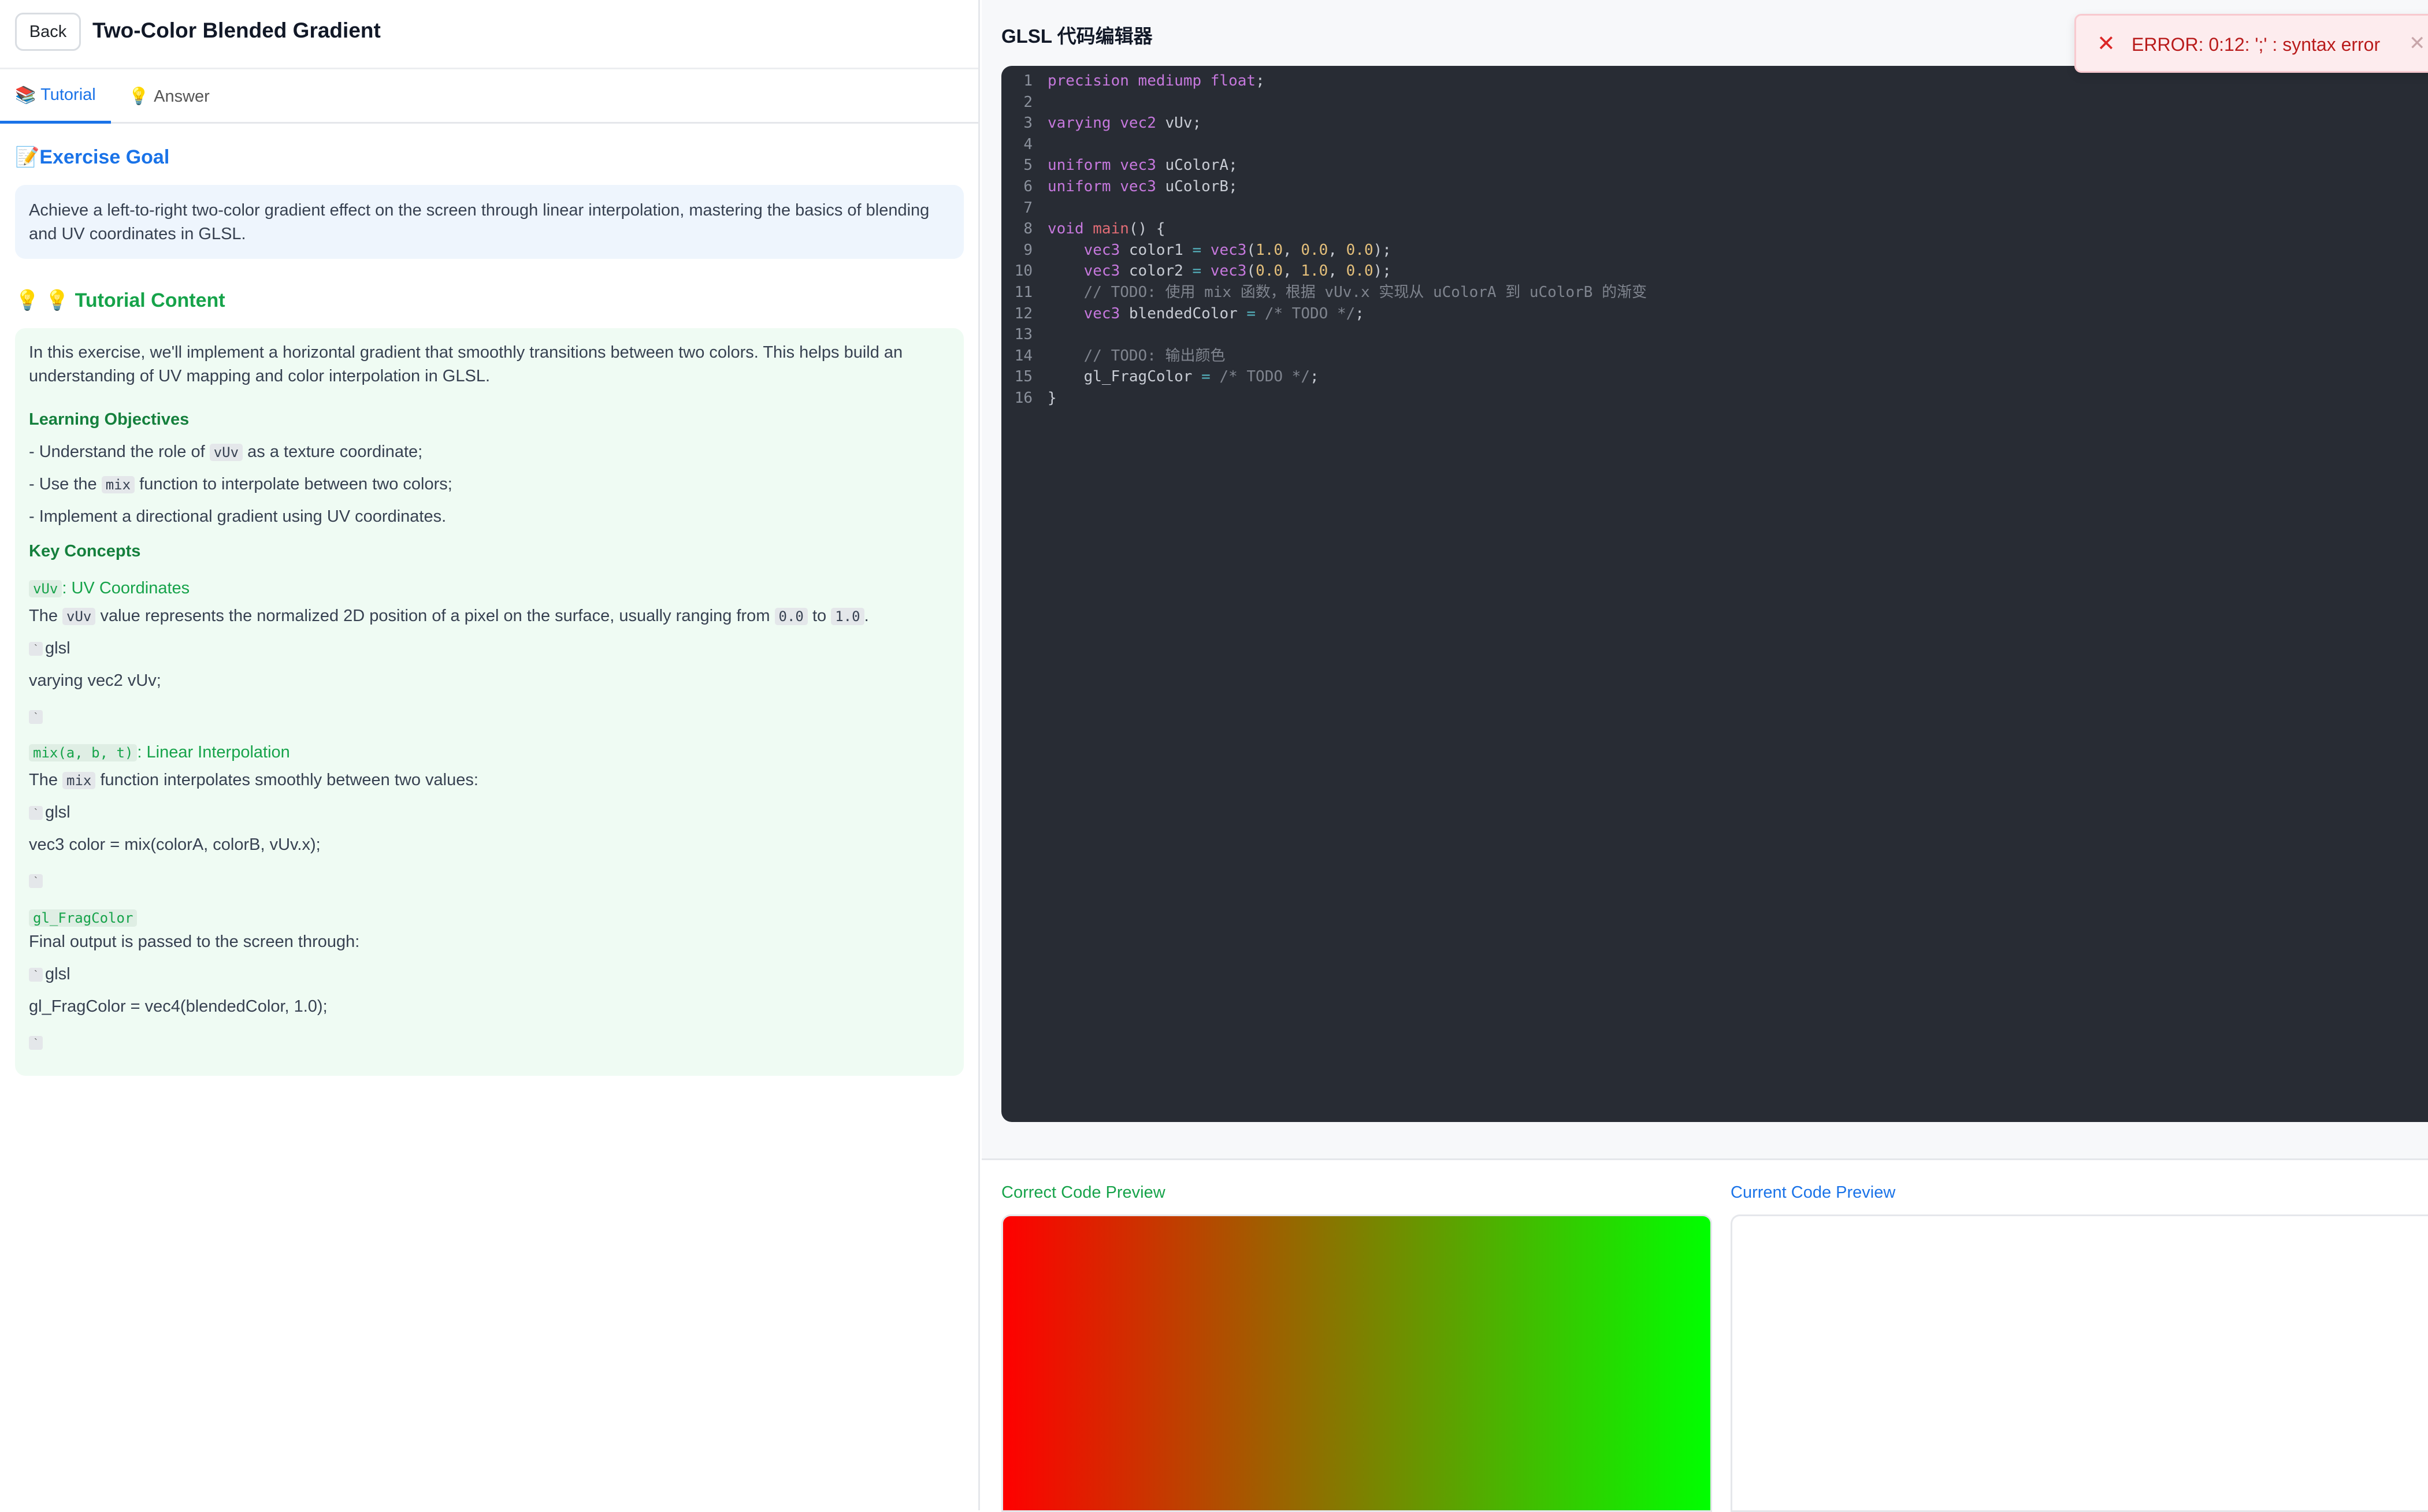 The width and height of the screenshot is (2428, 1512). What do you see at coordinates (1052, 398) in the screenshot?
I see `code-text: }` at bounding box center [1052, 398].